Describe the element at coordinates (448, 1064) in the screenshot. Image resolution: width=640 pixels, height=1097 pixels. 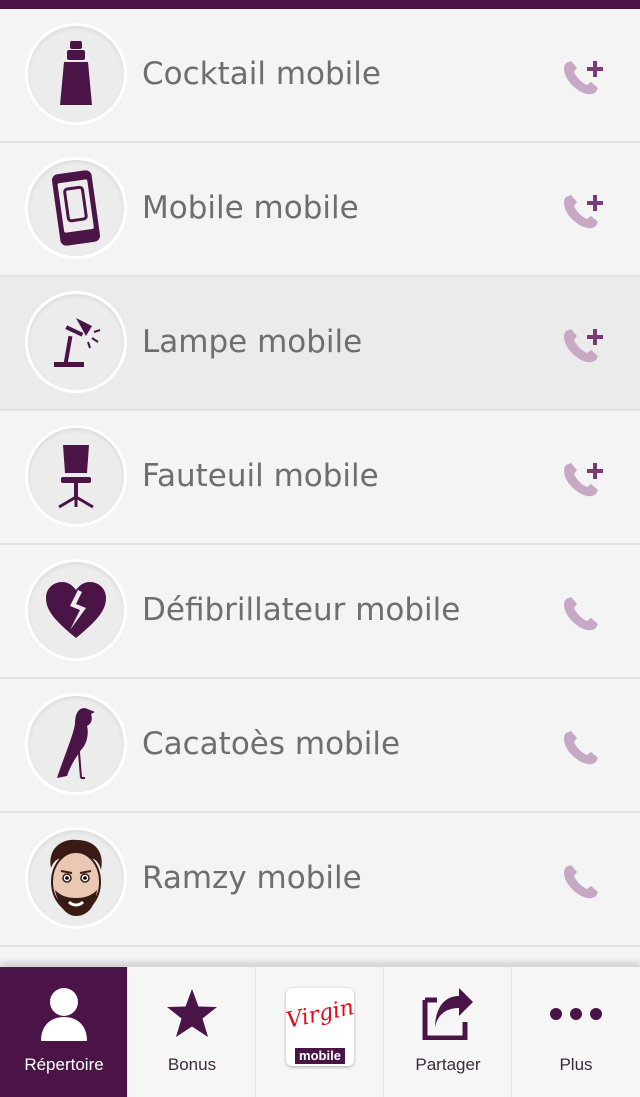
I see `tab-label: Partager` at that location.